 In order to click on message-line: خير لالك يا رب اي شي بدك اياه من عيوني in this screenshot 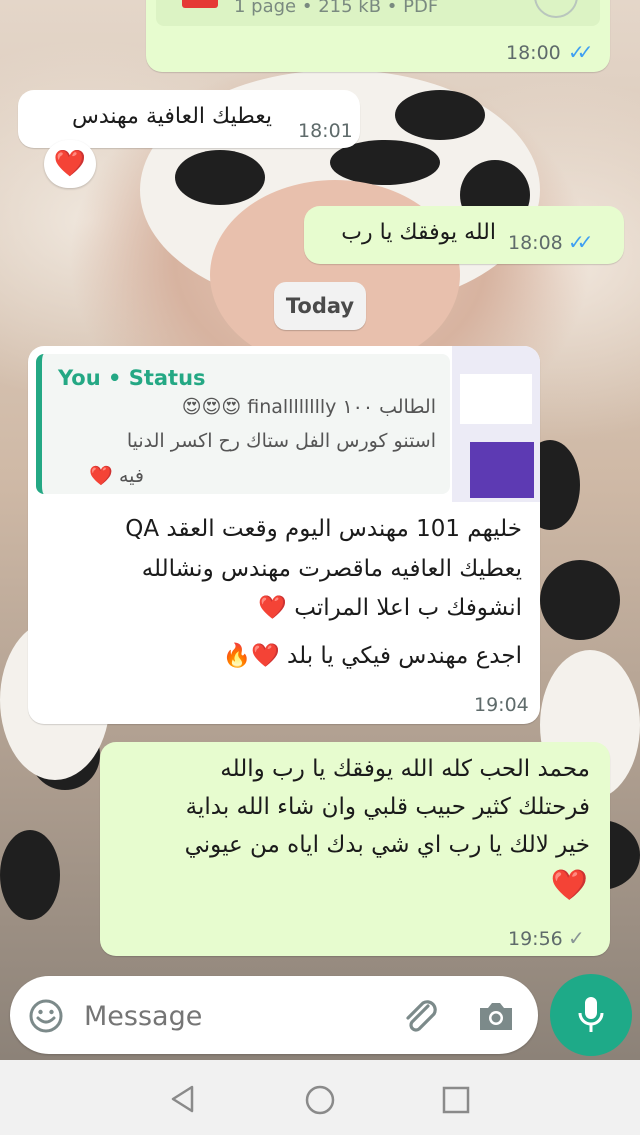, I will do `click(387, 845)`.